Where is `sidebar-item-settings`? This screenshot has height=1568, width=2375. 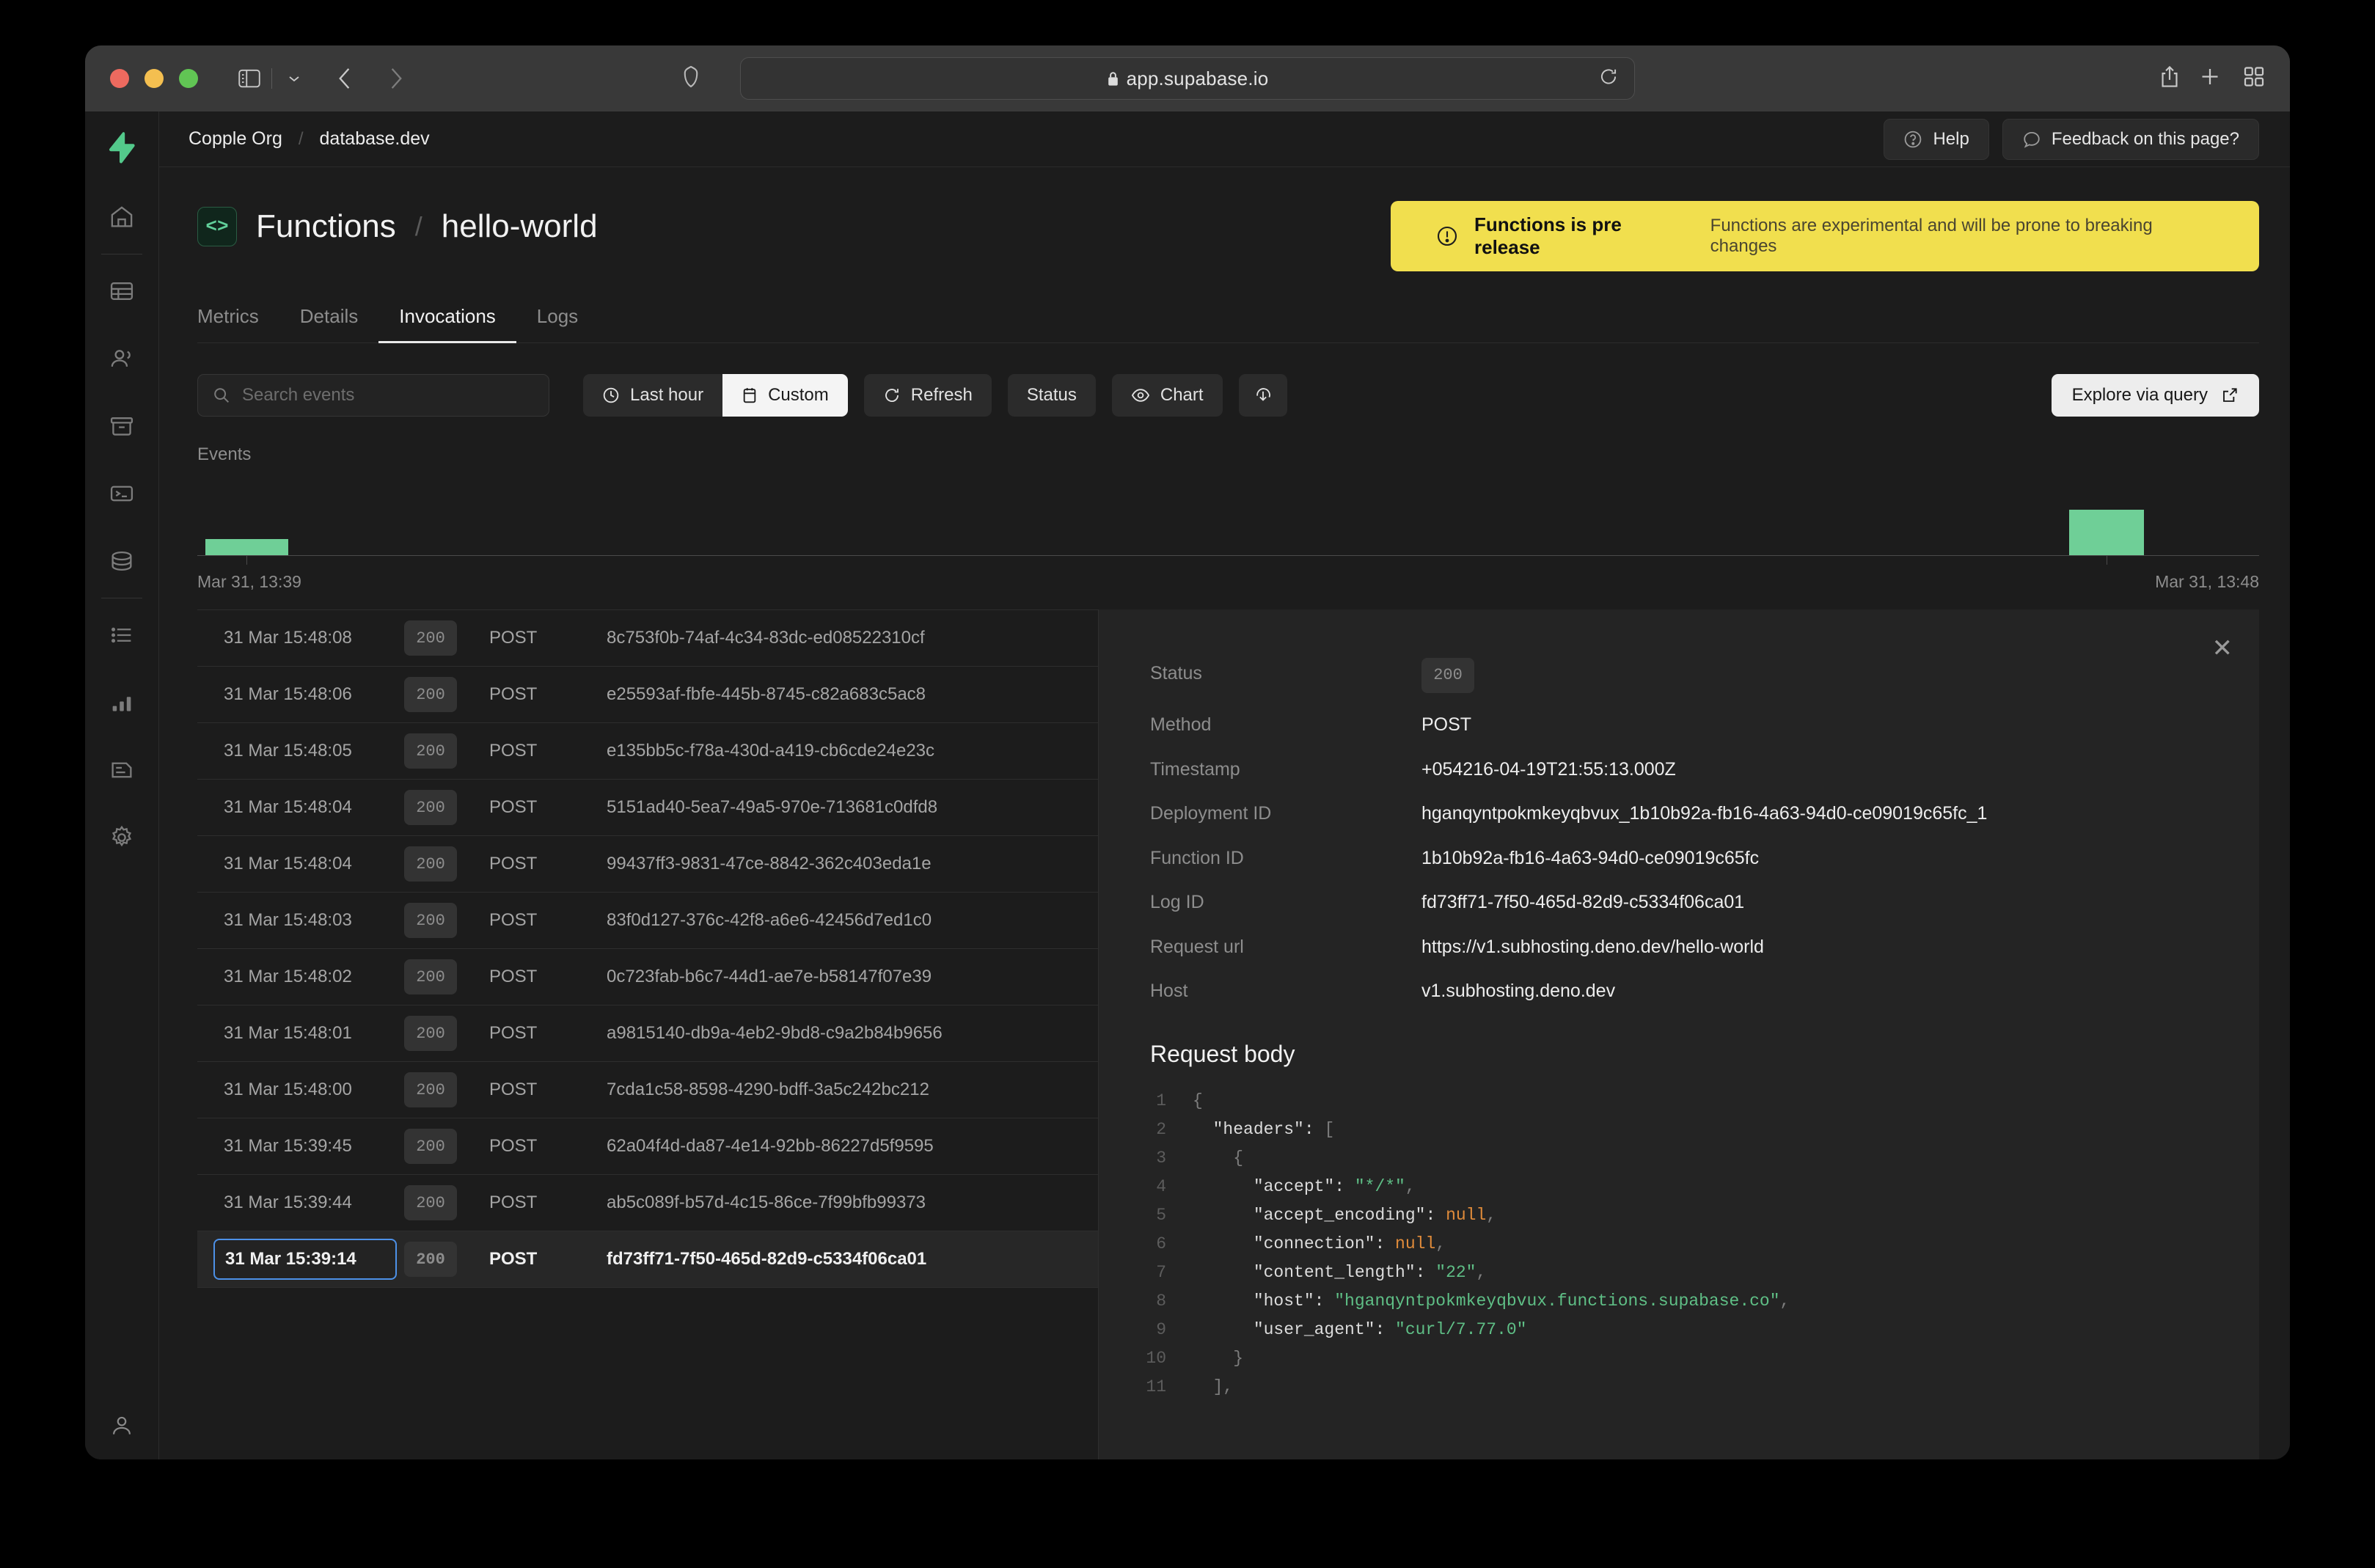 sidebar-item-settings is located at coordinates (121, 837).